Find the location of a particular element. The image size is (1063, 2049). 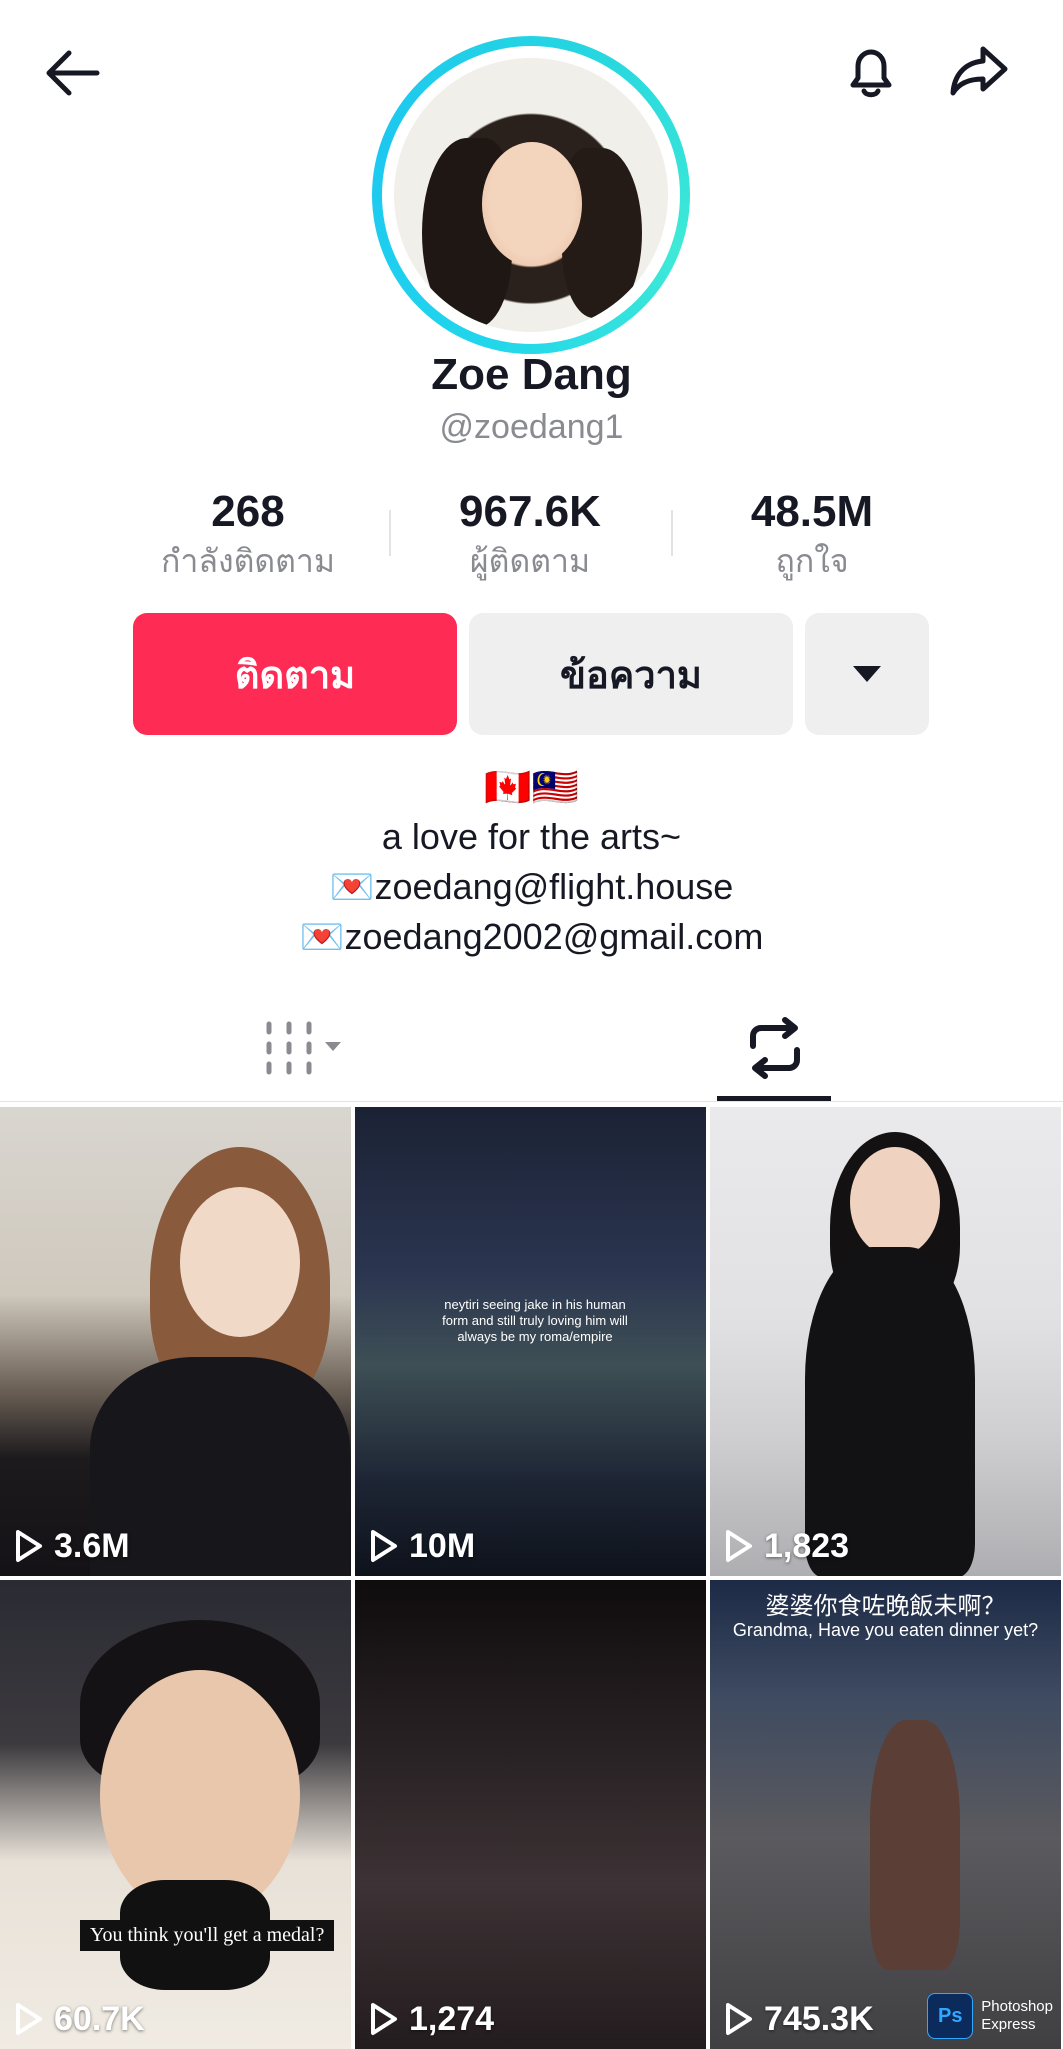

bio-line: a love for the arts~ is located at coordinates (531, 836).